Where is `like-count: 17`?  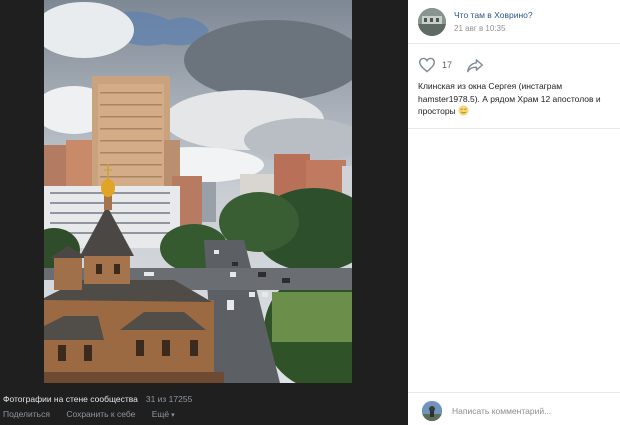
like-count: 17 is located at coordinates (447, 65).